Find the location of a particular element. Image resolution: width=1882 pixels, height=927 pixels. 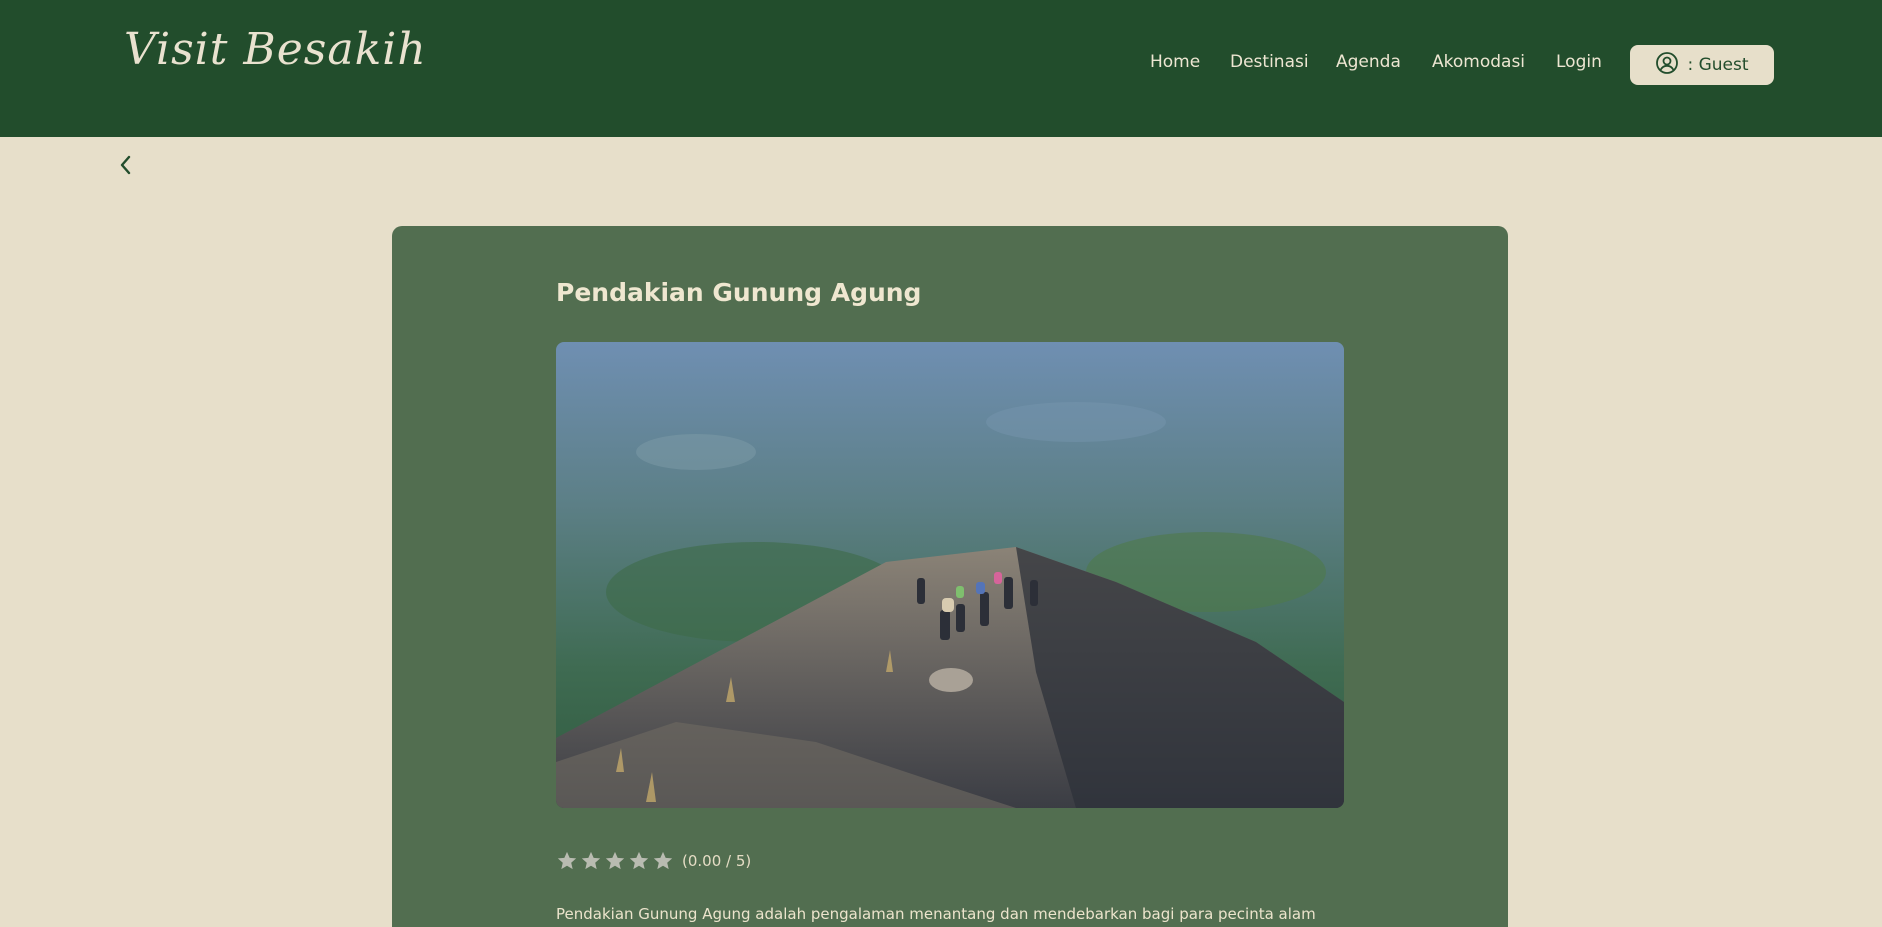

nav-home: Home is located at coordinates (1175, 62).